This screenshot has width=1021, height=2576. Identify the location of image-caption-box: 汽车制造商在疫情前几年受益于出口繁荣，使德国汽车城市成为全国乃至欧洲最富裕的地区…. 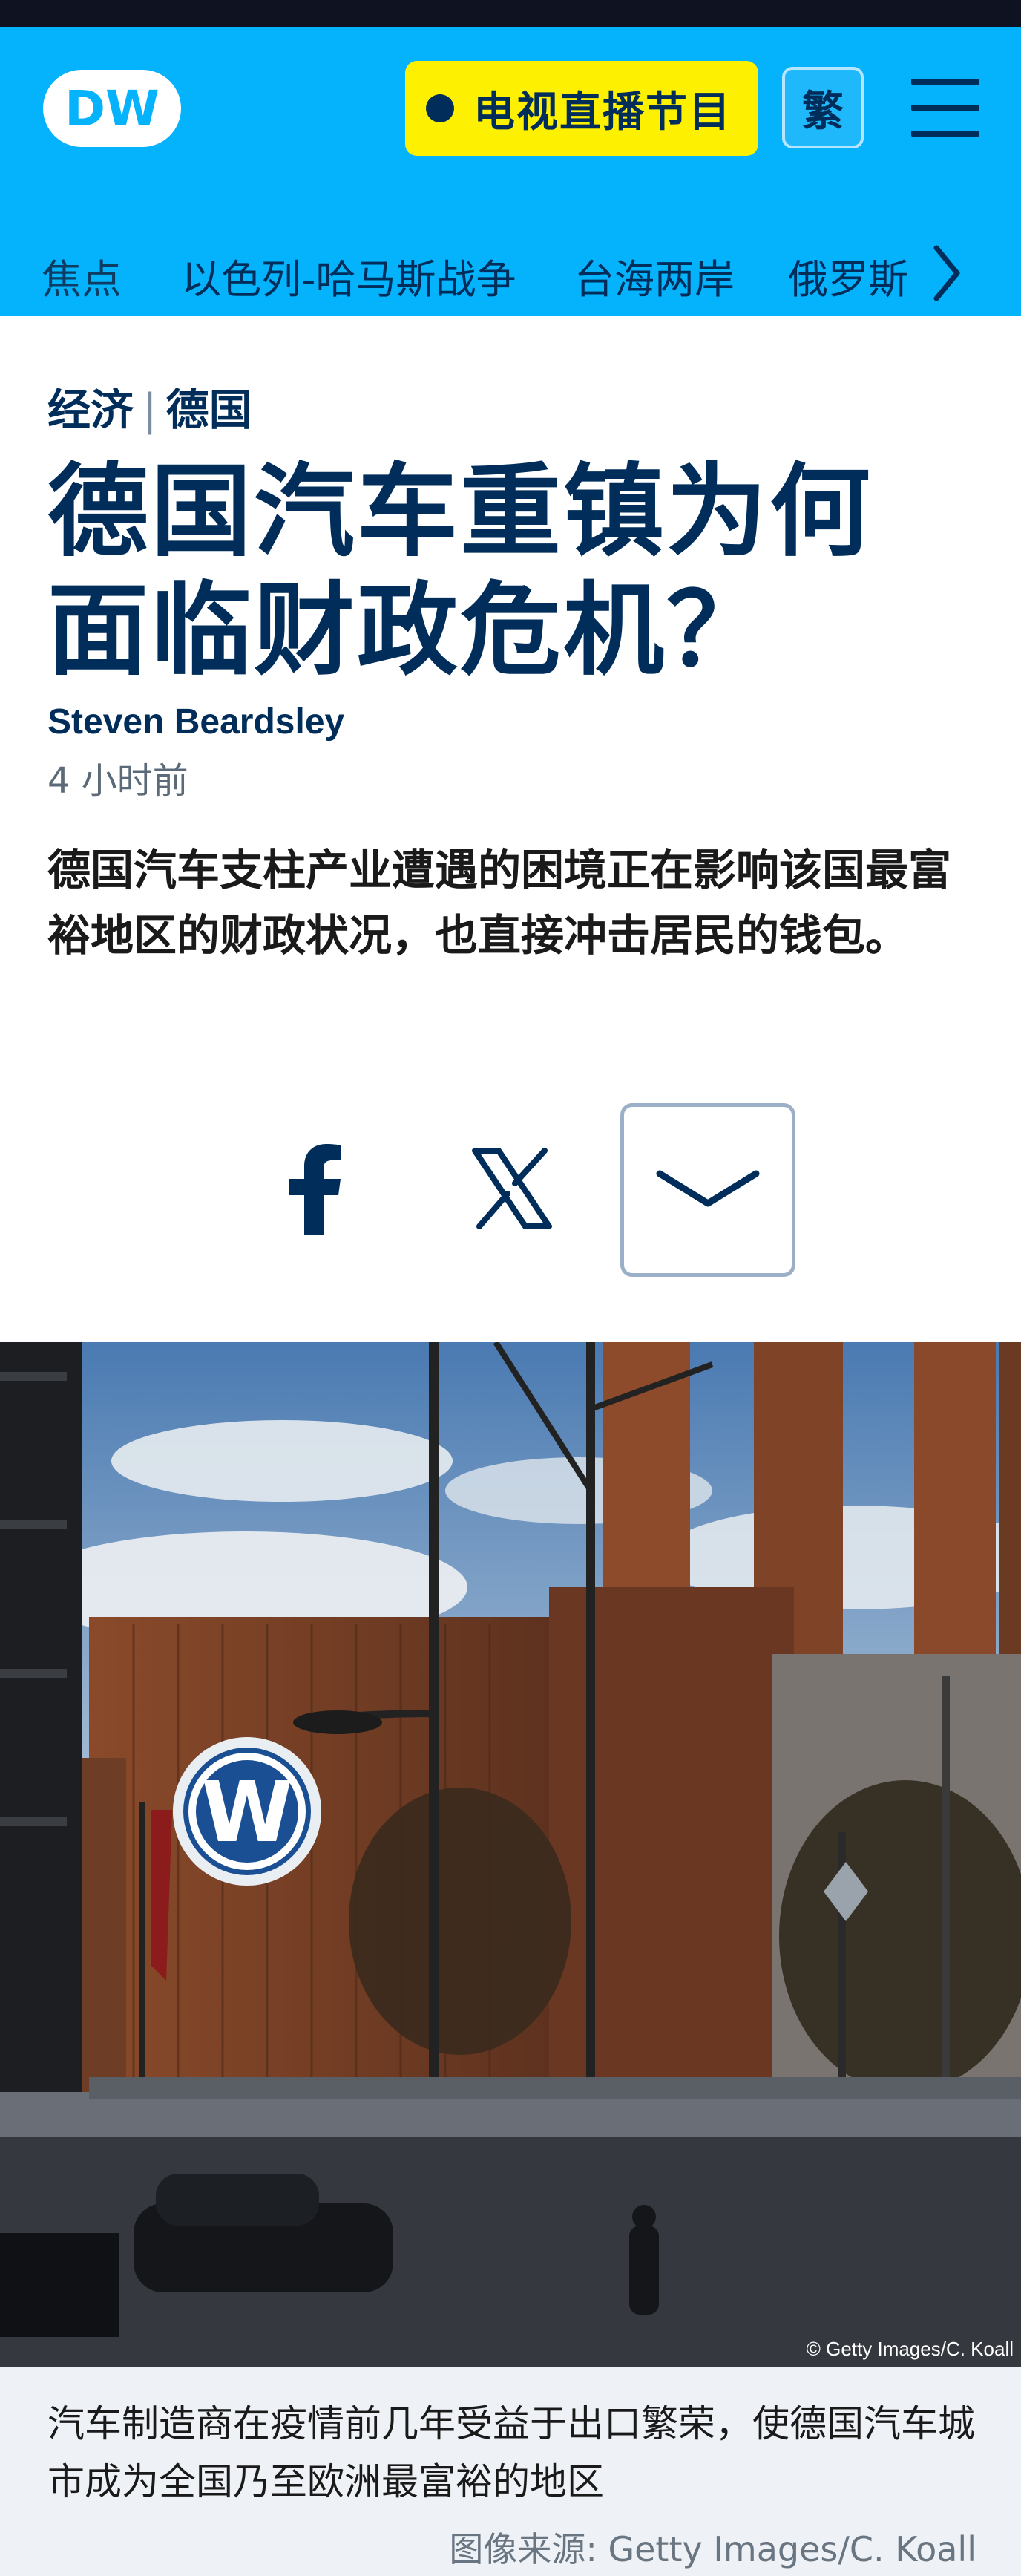
(510, 2471).